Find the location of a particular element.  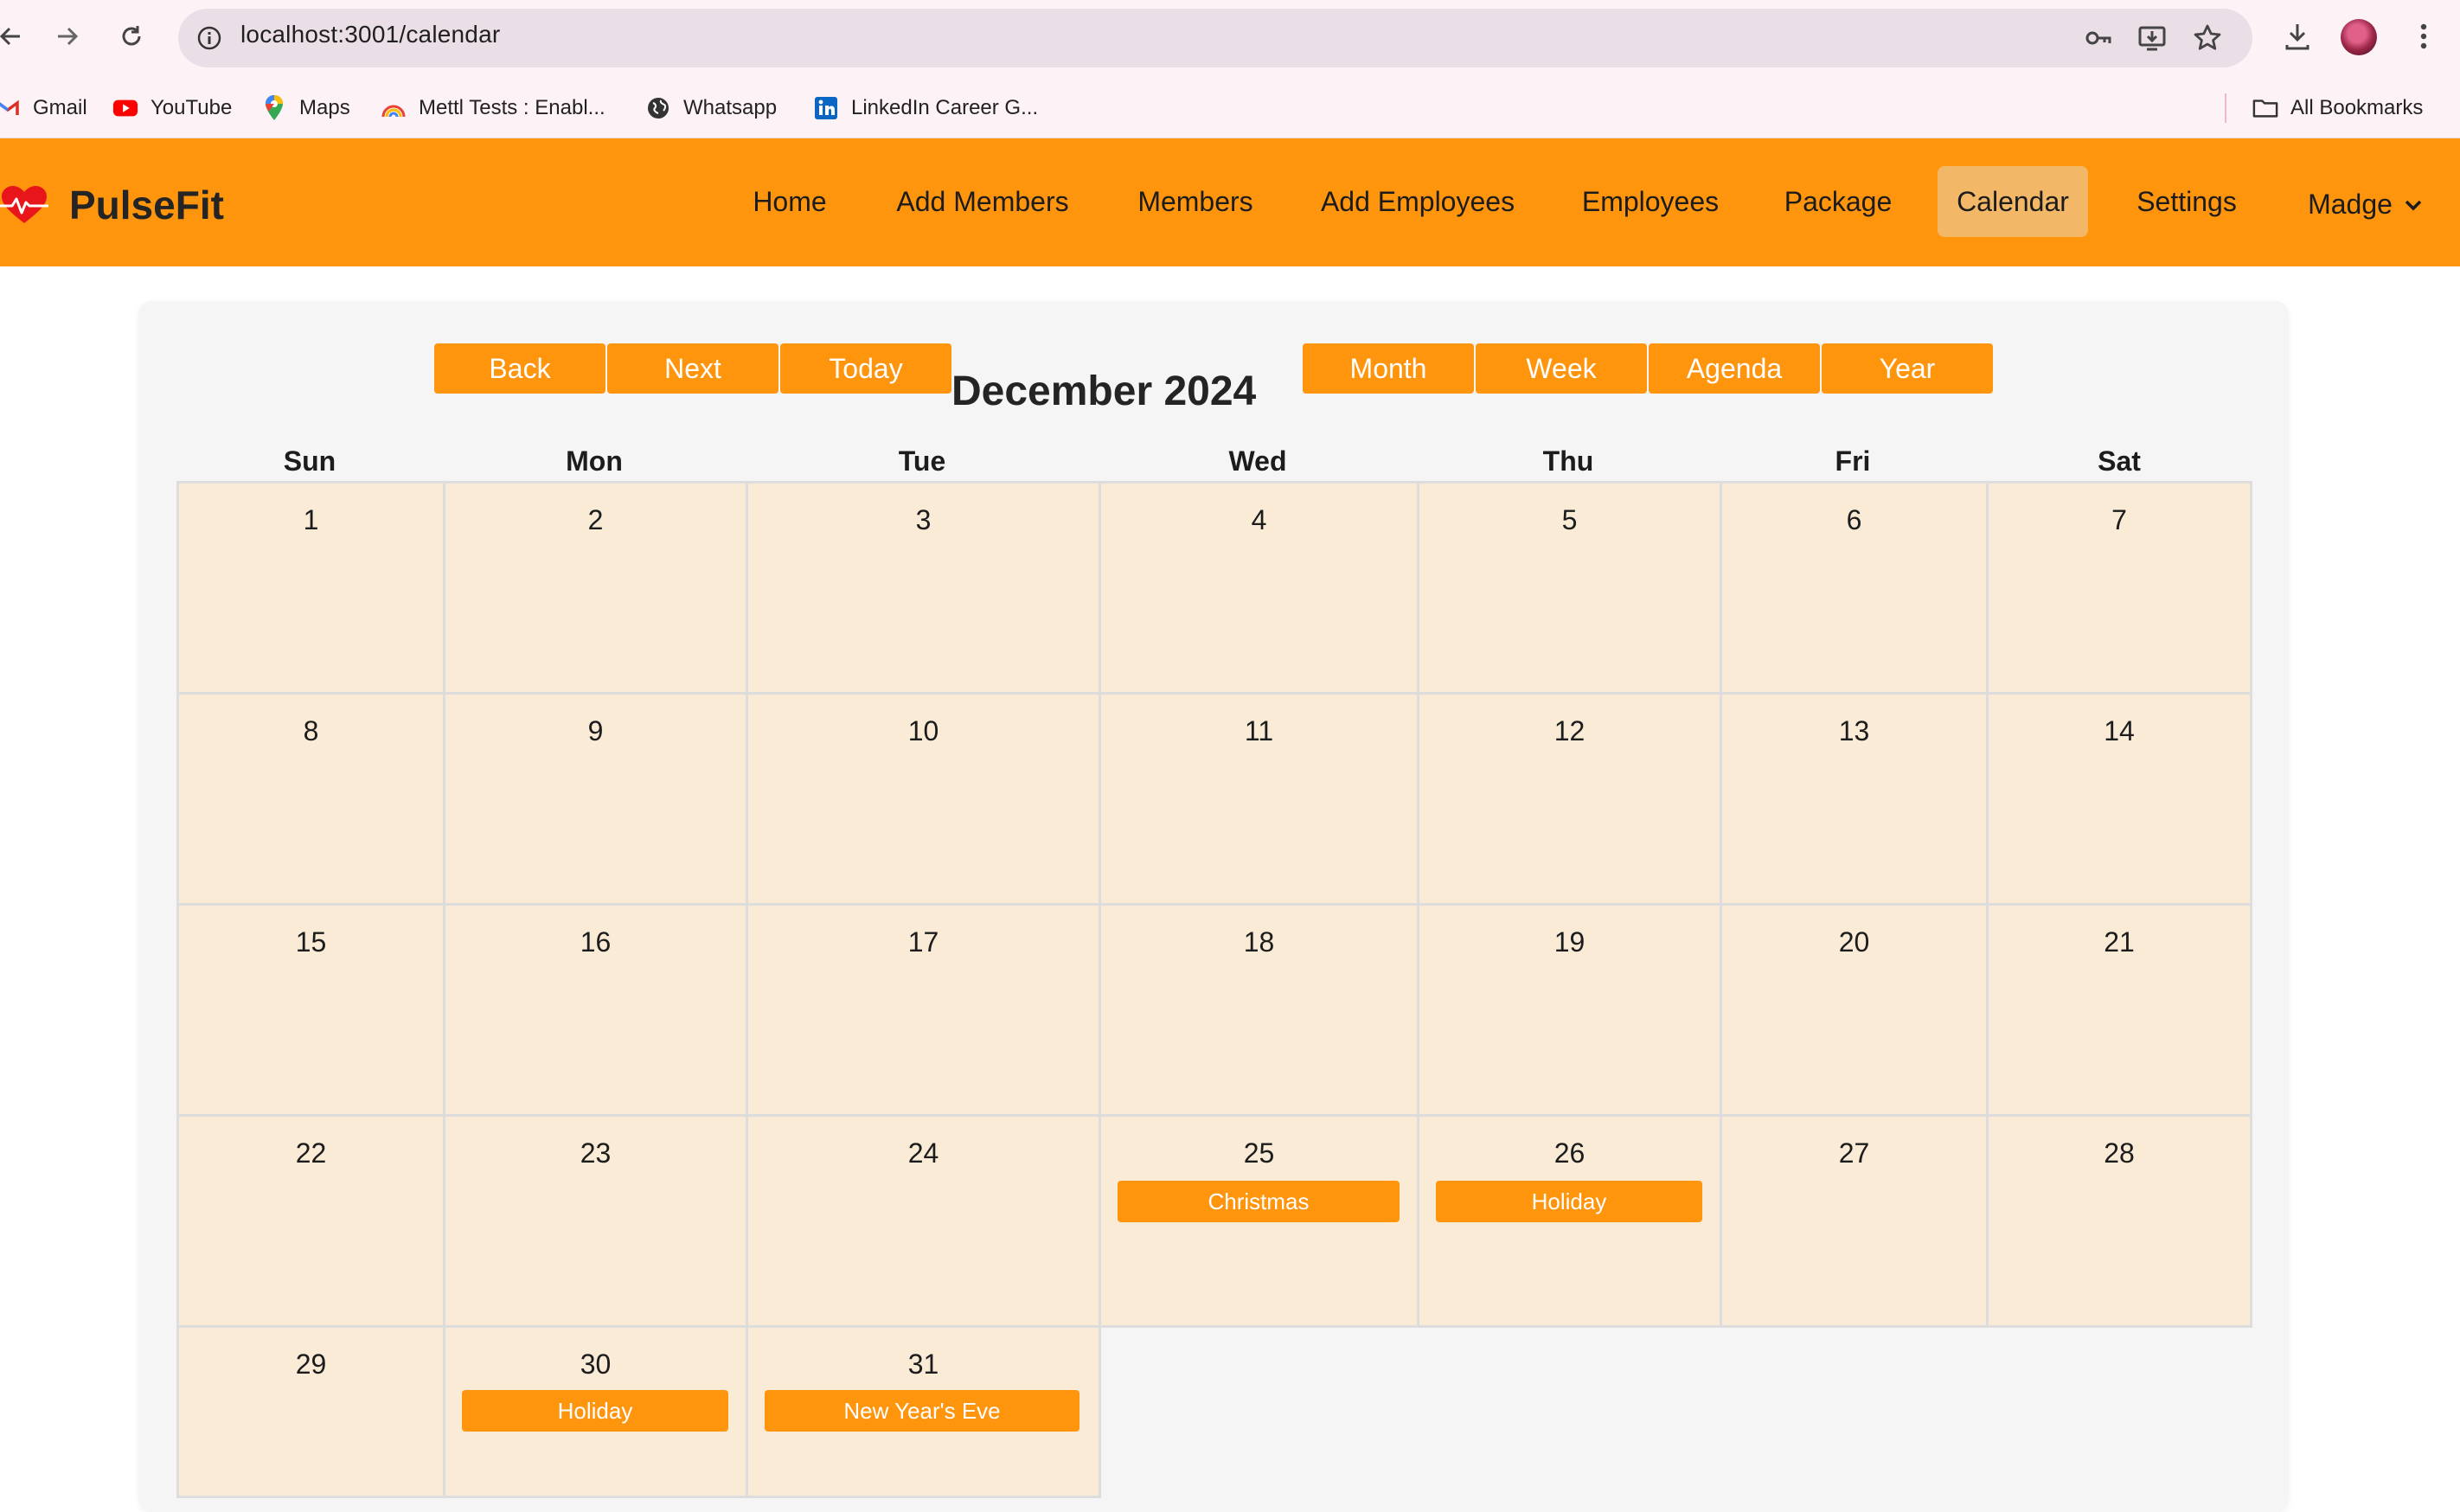

bookmark-maps: Maps is located at coordinates (305, 108).